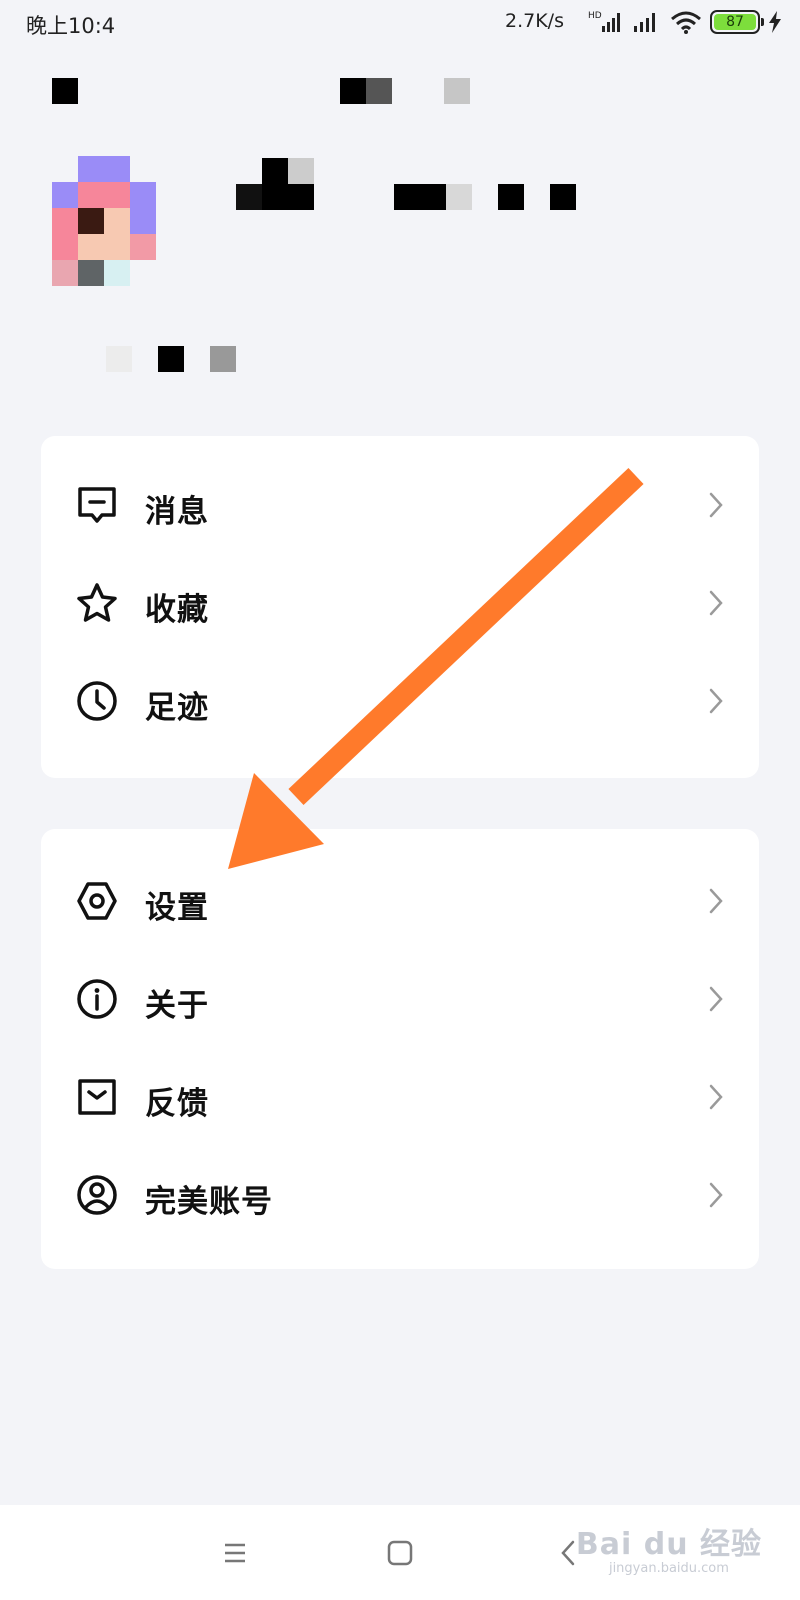 The width and height of the screenshot is (800, 1600). Describe the element at coordinates (97, 999) in the screenshot. I see `info-icon` at that location.